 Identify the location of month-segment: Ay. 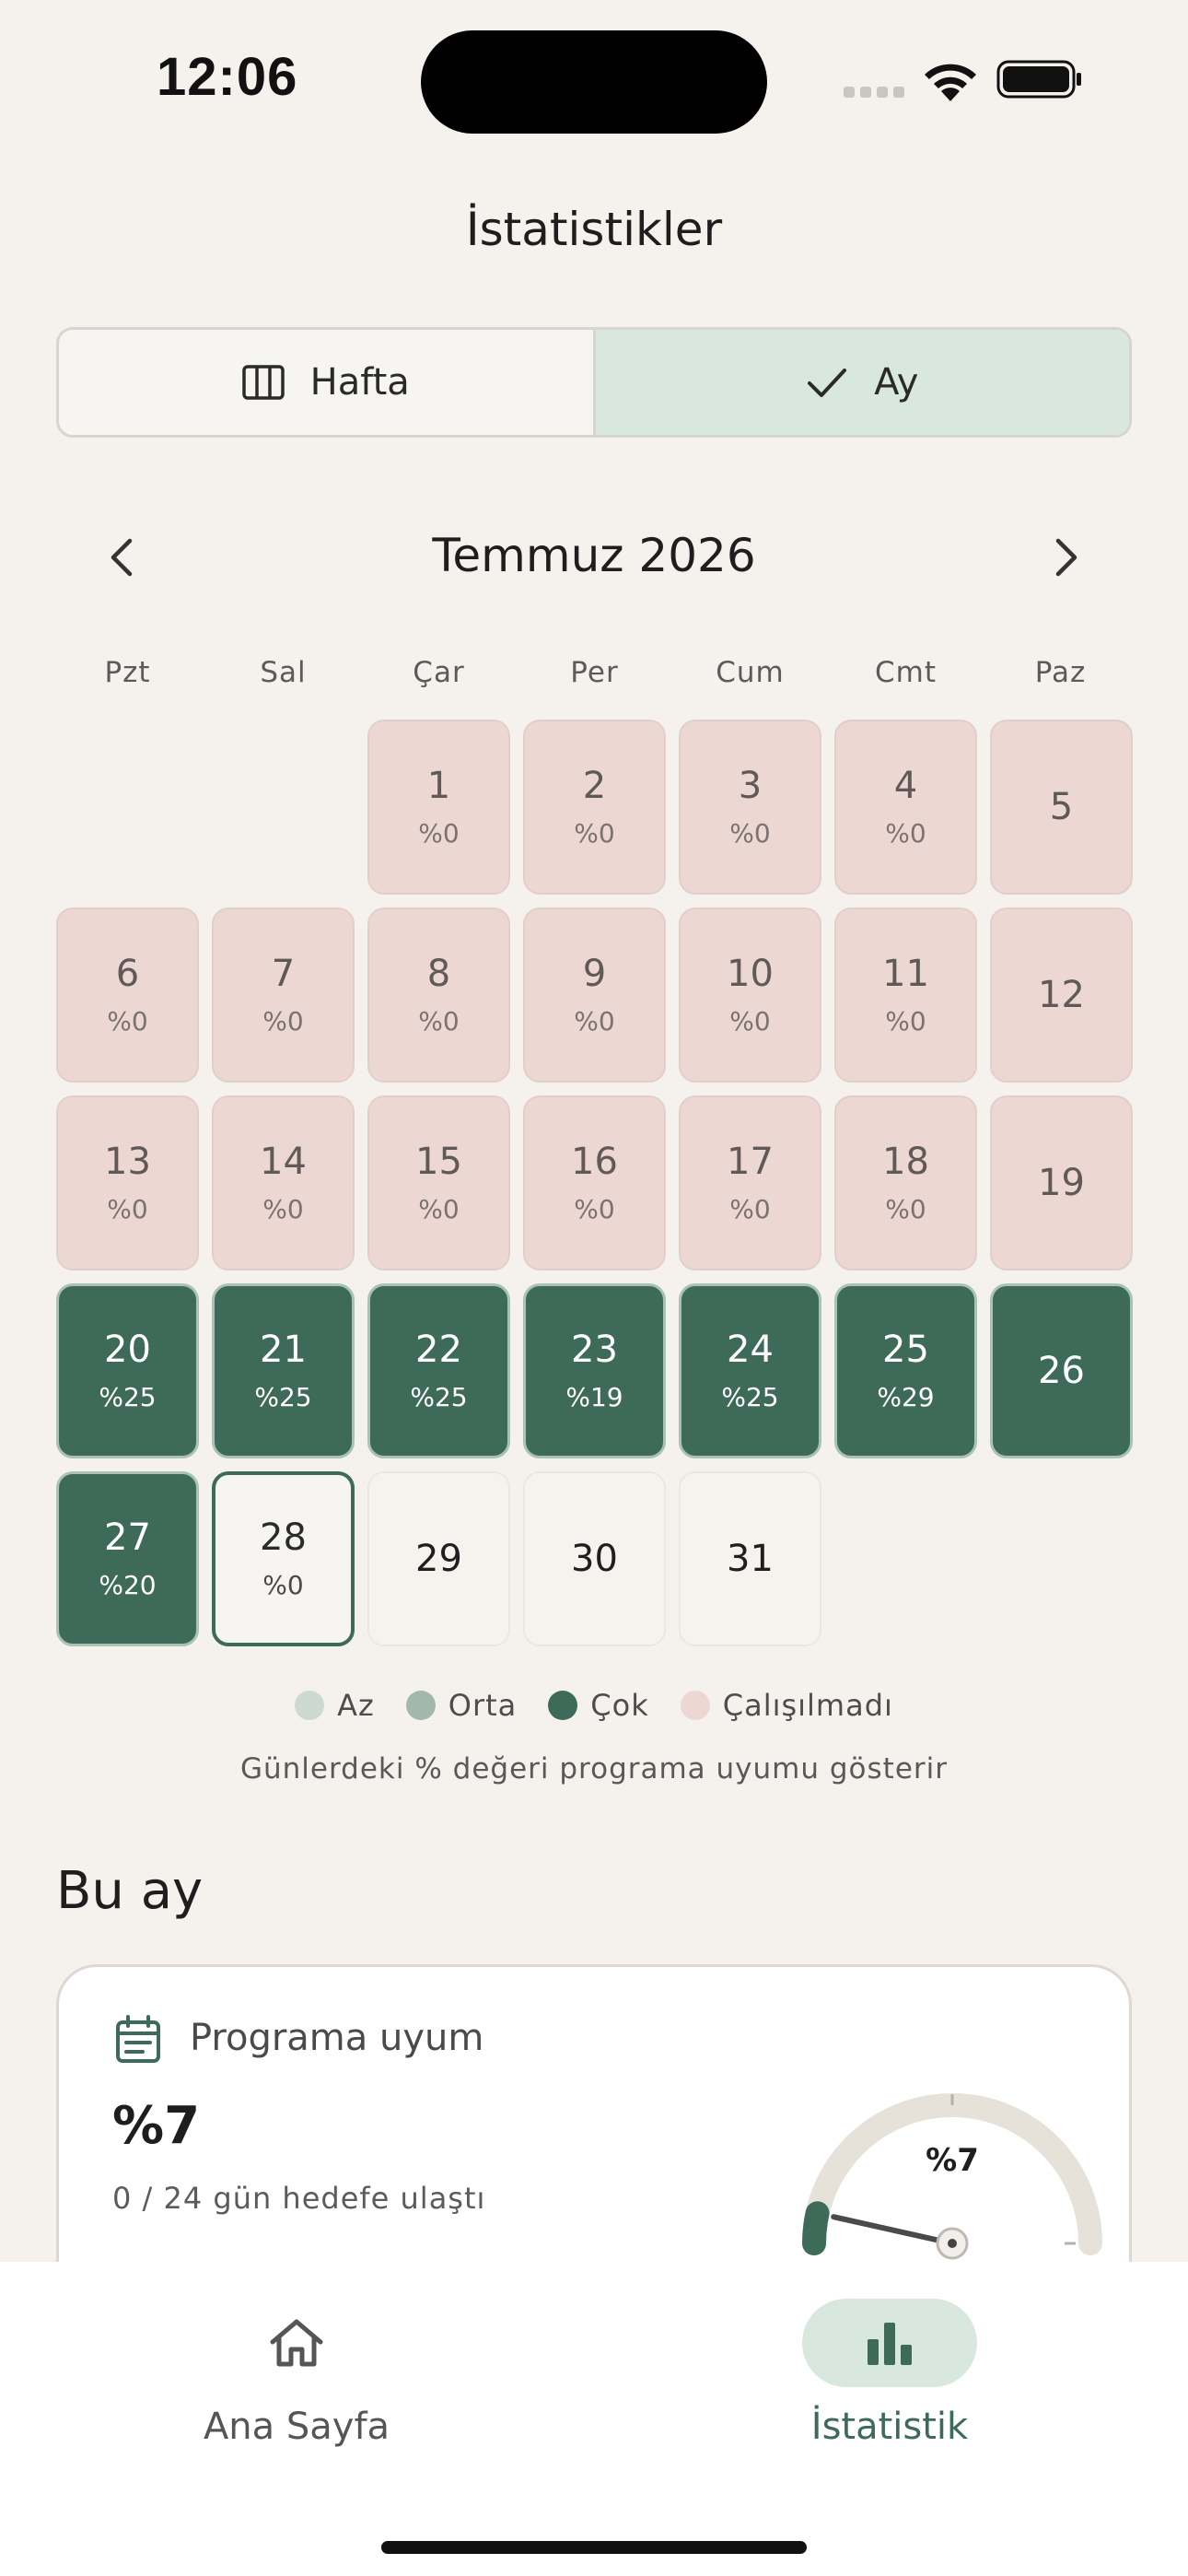
(860, 382).